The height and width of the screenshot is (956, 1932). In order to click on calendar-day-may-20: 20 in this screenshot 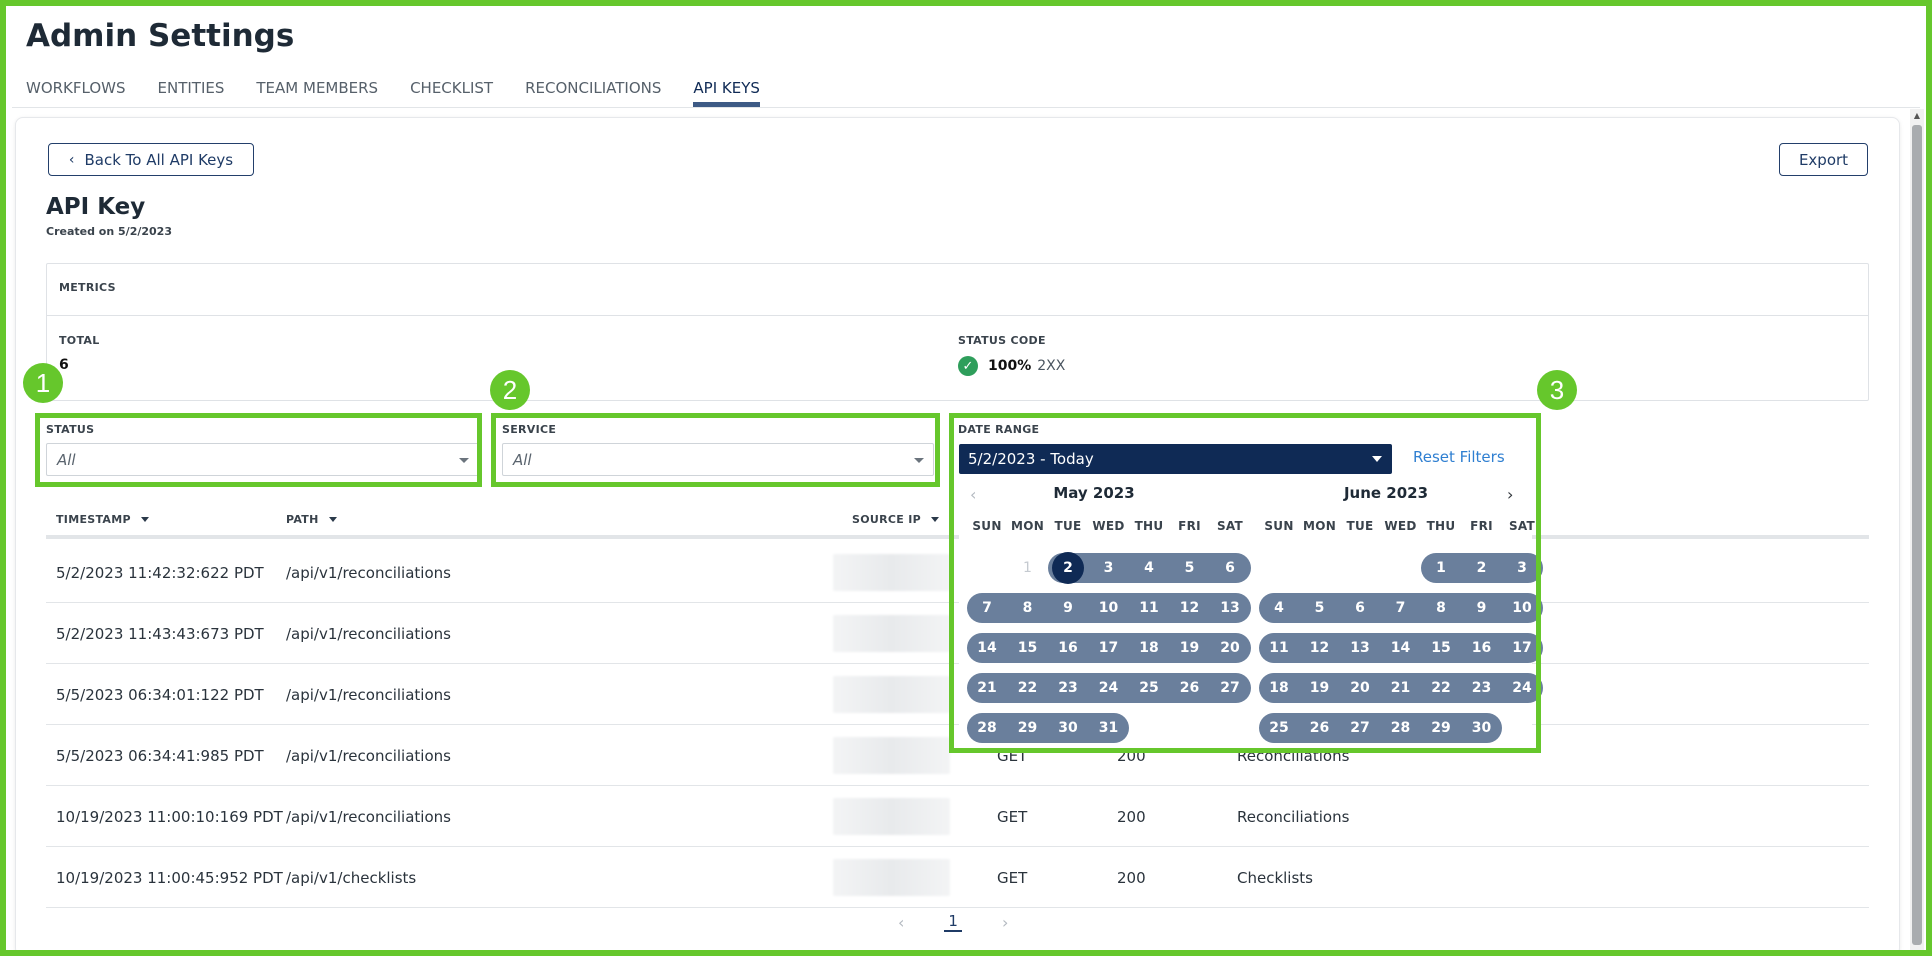, I will do `click(1230, 648)`.